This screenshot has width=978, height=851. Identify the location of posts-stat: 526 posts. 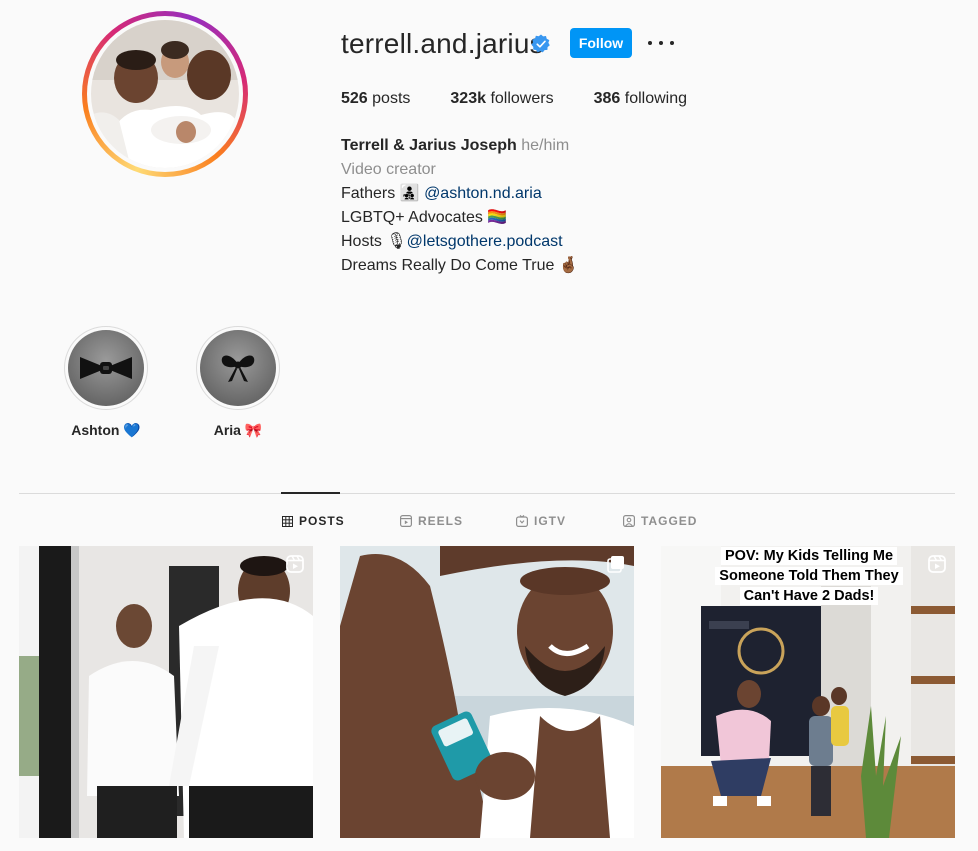
(375, 99).